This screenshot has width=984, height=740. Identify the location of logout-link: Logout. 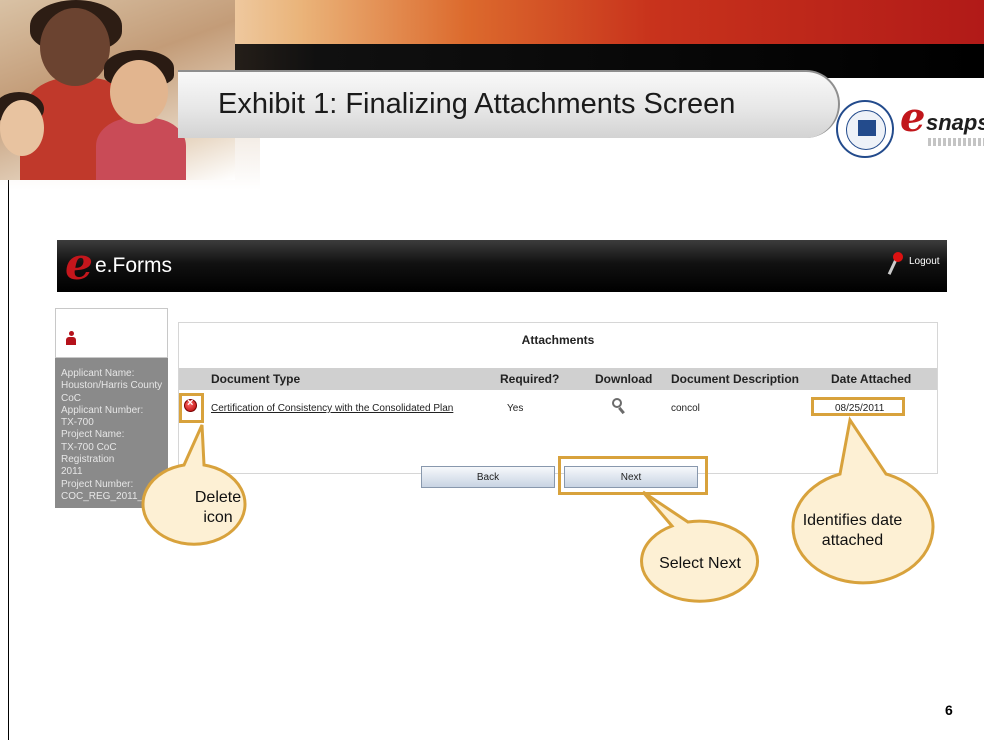
(924, 261).